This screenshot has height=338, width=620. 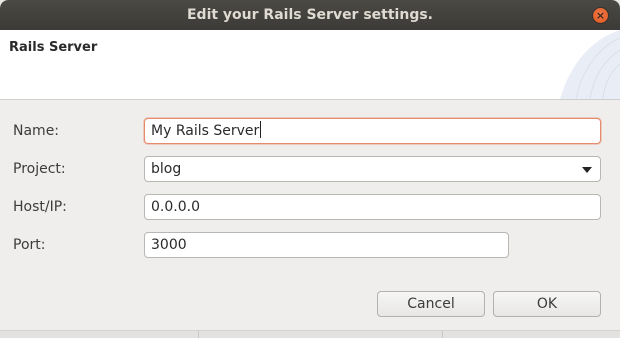 I want to click on ok-button: OK, so click(x=547, y=304).